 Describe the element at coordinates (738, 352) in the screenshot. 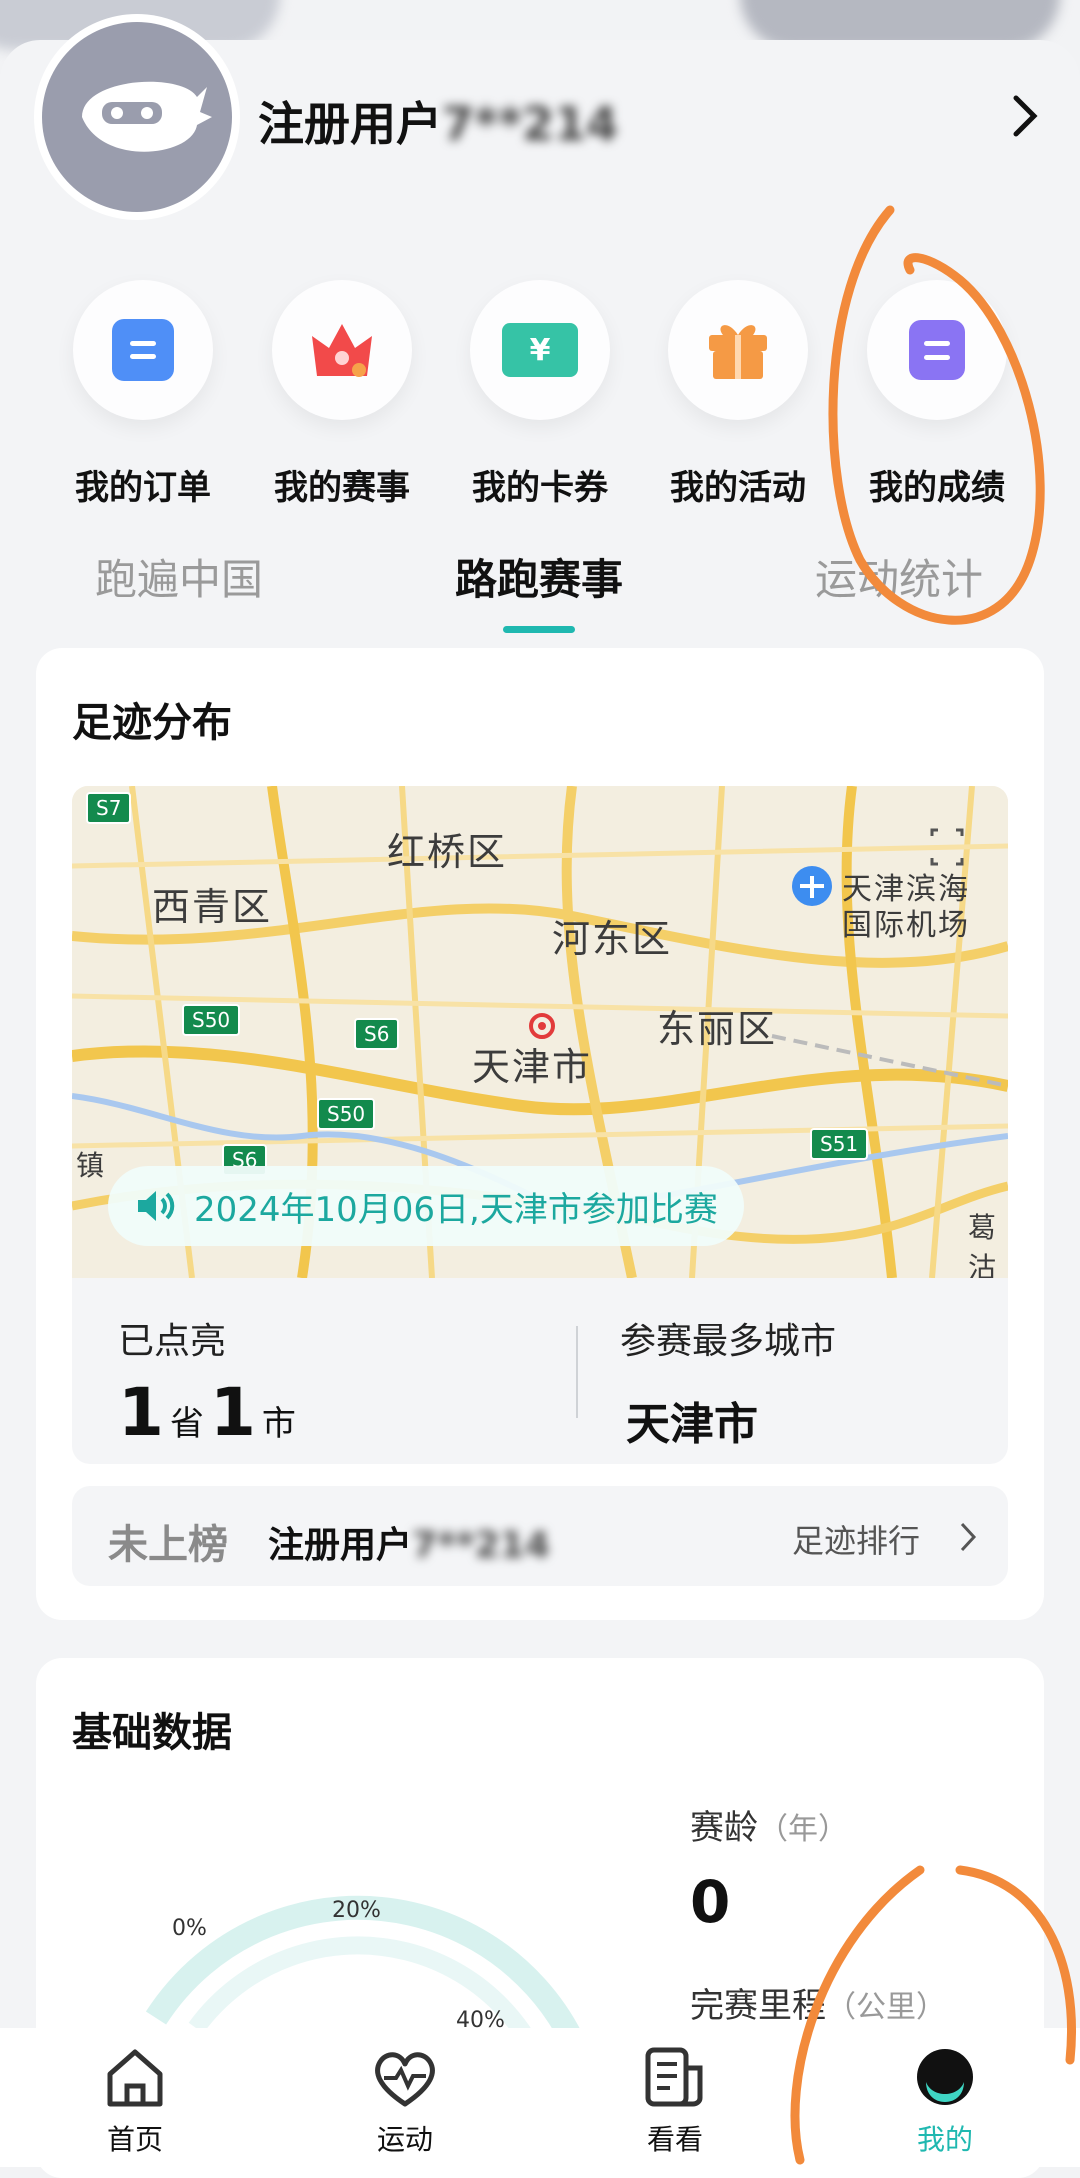

I see `gift-icon` at that location.